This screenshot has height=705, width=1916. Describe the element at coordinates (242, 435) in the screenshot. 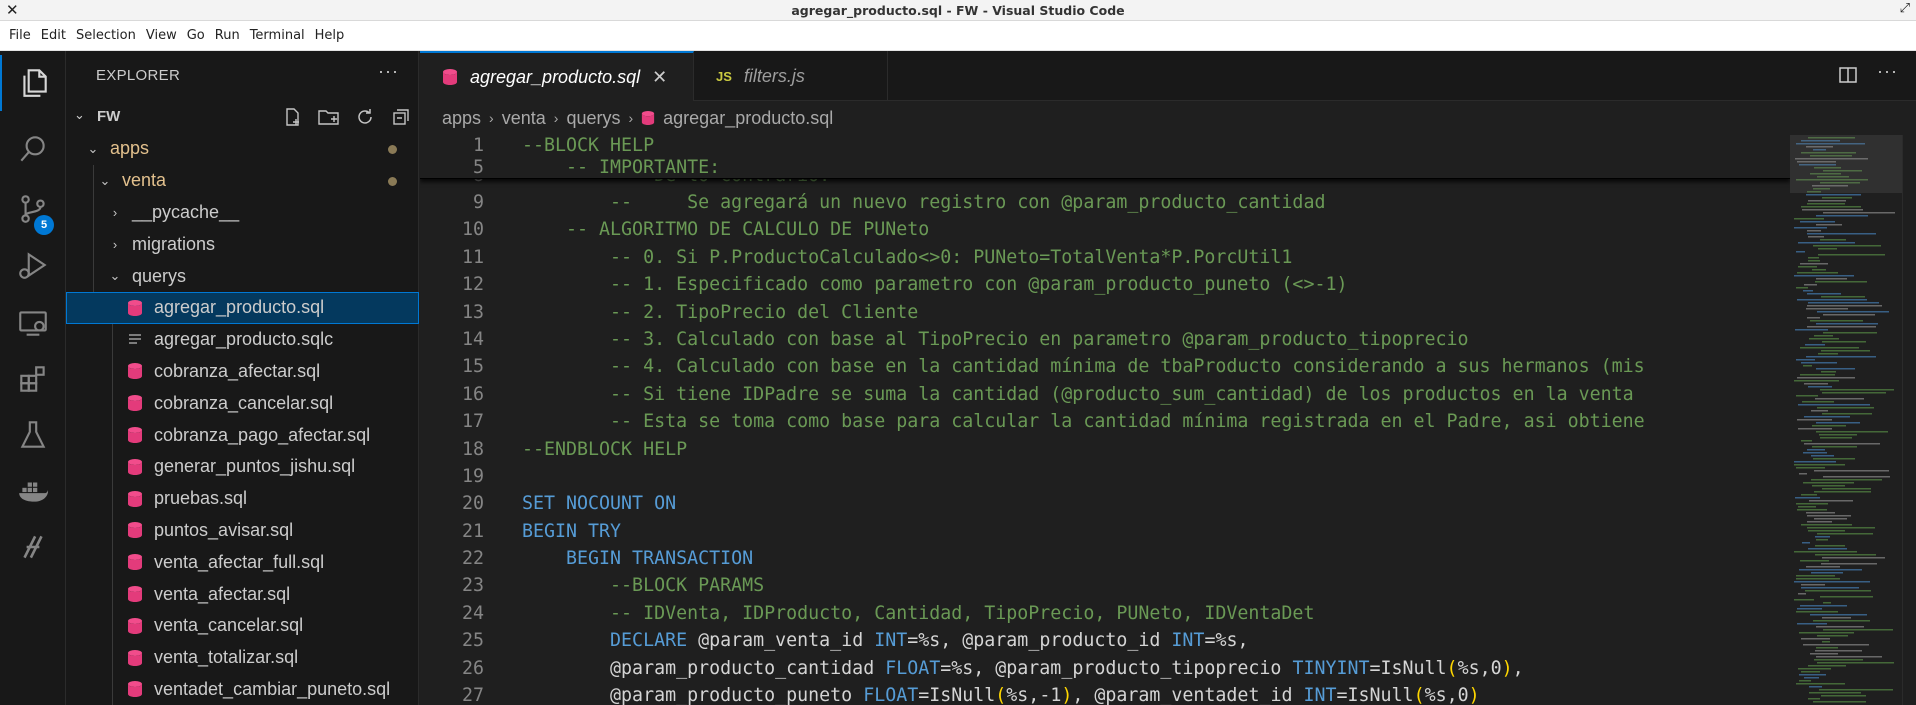

I see `tree-file-cobranza-pago-afectar: cobranza_pago_afectar.sql` at that location.